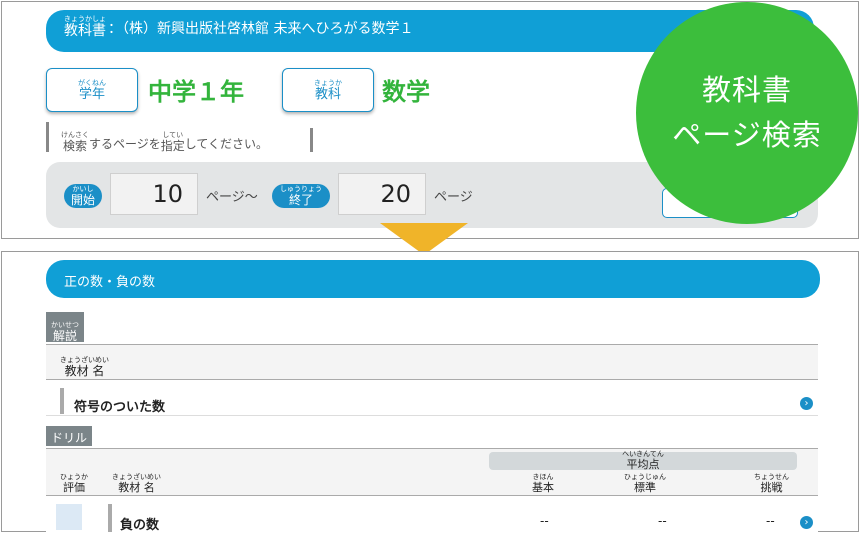 This screenshot has height=533, width=860. I want to click on hint-mid: するページを, so click(125, 144).